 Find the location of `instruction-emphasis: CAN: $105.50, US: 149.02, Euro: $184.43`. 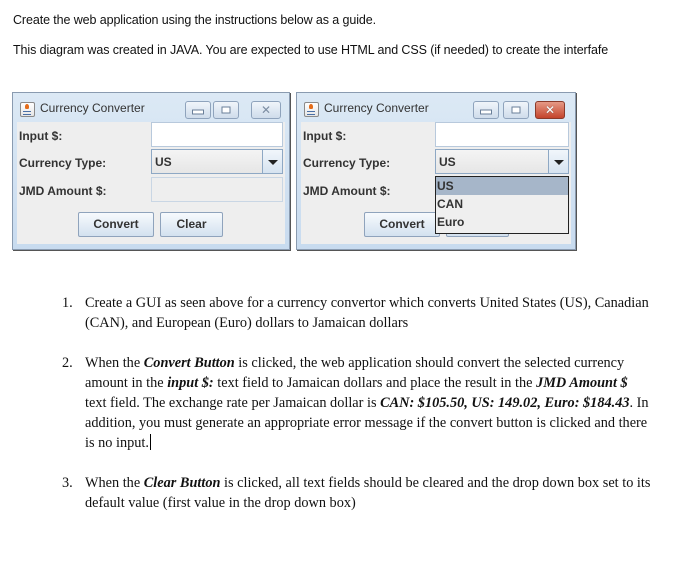

instruction-emphasis: CAN: $105.50, US: 149.02, Euro: $184.43 is located at coordinates (505, 403).